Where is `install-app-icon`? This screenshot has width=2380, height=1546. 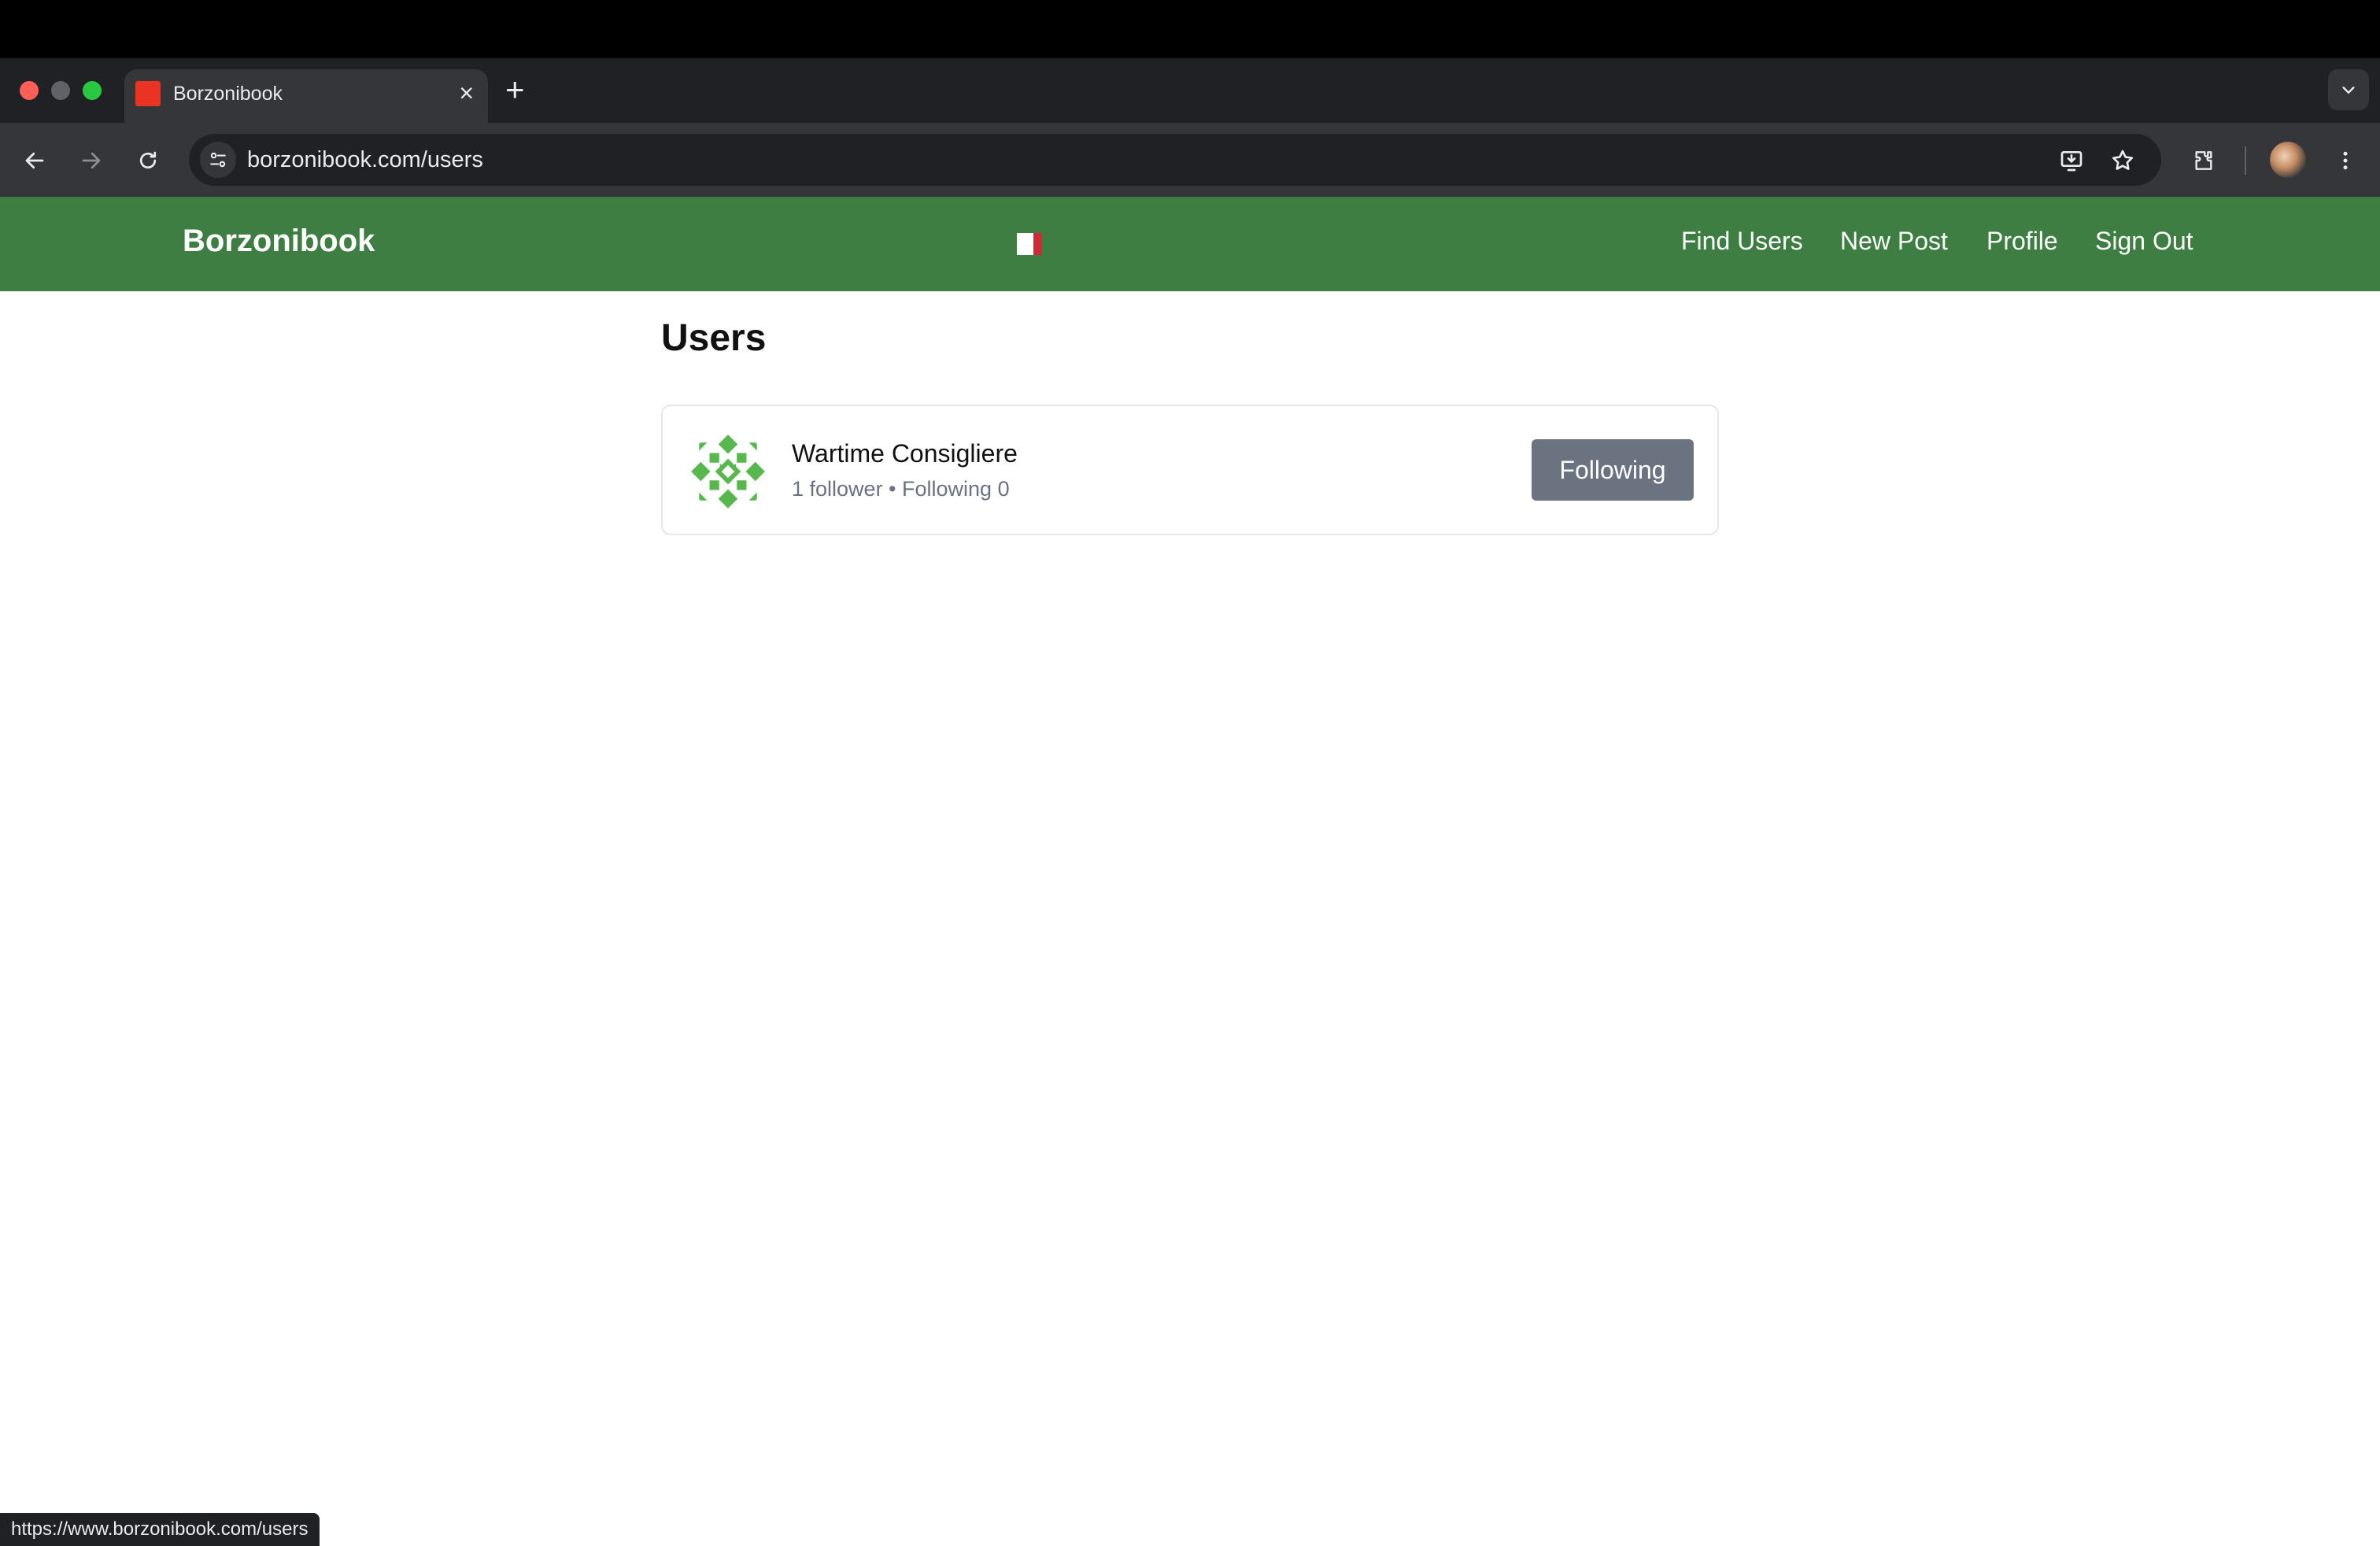
install-app-icon is located at coordinates (2071, 161).